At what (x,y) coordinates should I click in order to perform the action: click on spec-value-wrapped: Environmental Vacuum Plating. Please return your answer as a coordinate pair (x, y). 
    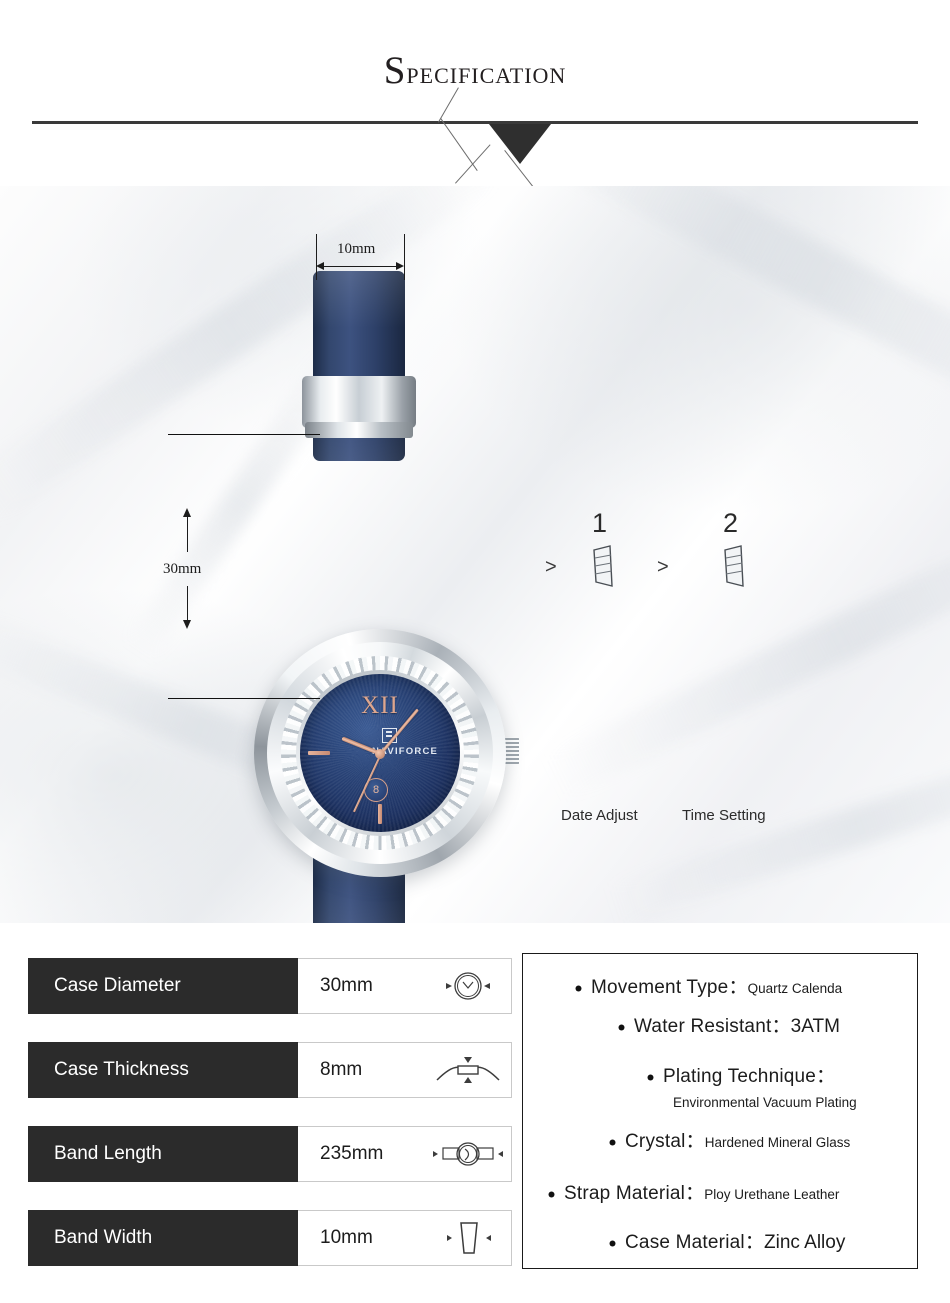
    Looking at the image, I should click on (765, 1102).